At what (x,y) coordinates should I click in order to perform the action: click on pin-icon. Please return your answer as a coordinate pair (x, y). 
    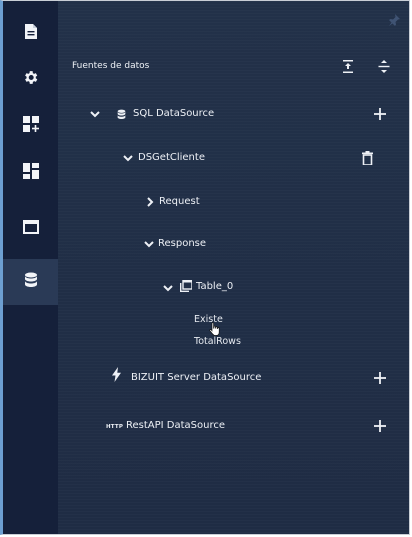
    Looking at the image, I should click on (394, 20).